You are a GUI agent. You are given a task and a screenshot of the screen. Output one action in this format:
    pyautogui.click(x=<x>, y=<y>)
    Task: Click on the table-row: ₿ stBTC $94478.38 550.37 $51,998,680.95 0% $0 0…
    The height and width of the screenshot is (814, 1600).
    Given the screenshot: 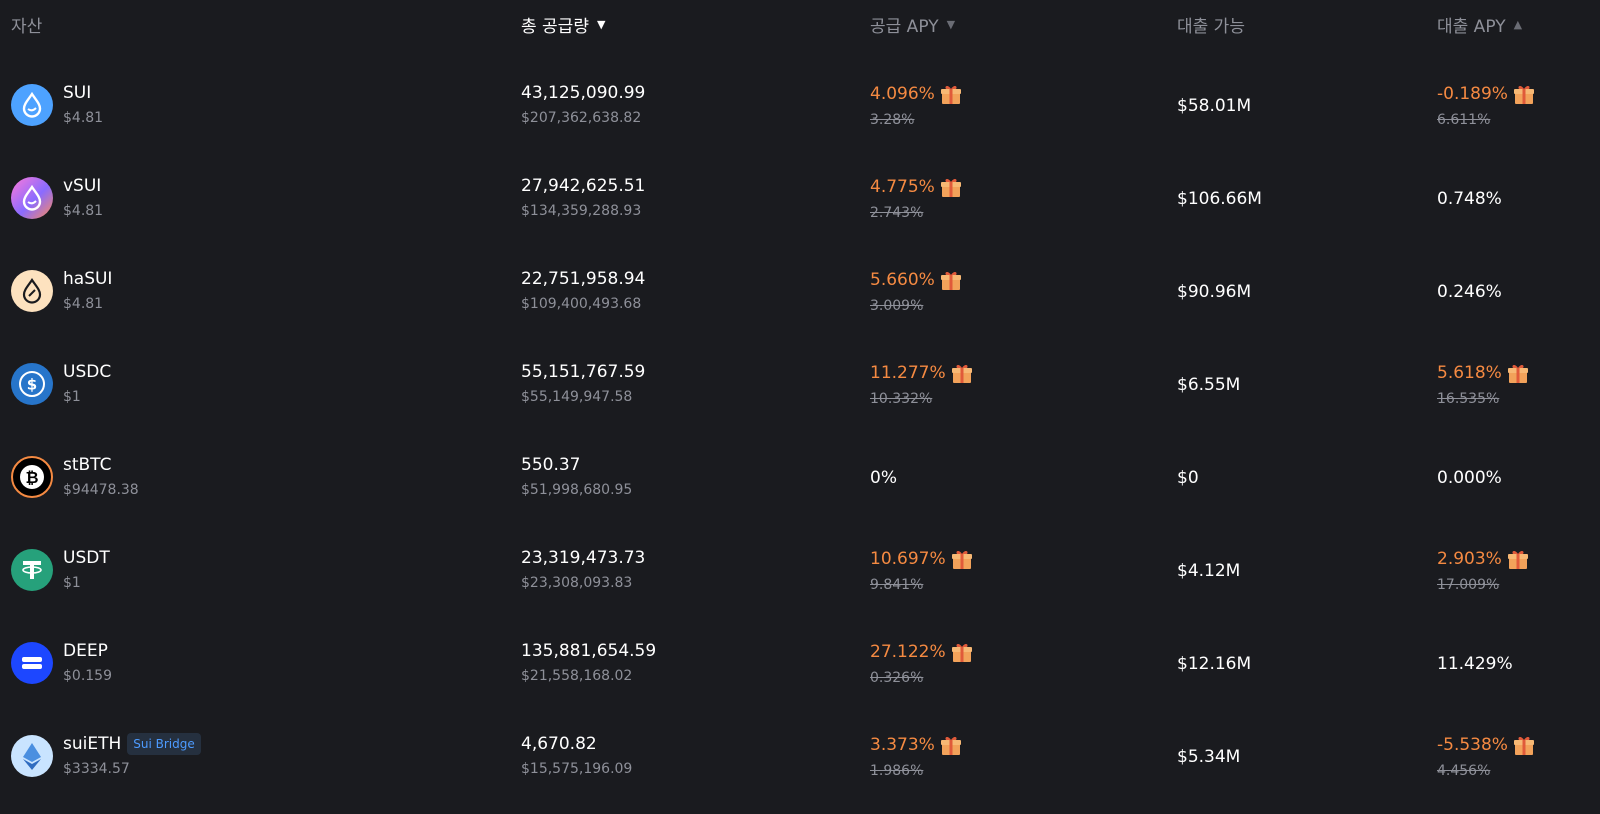 What is the action you would take?
    pyautogui.click(x=800, y=479)
    